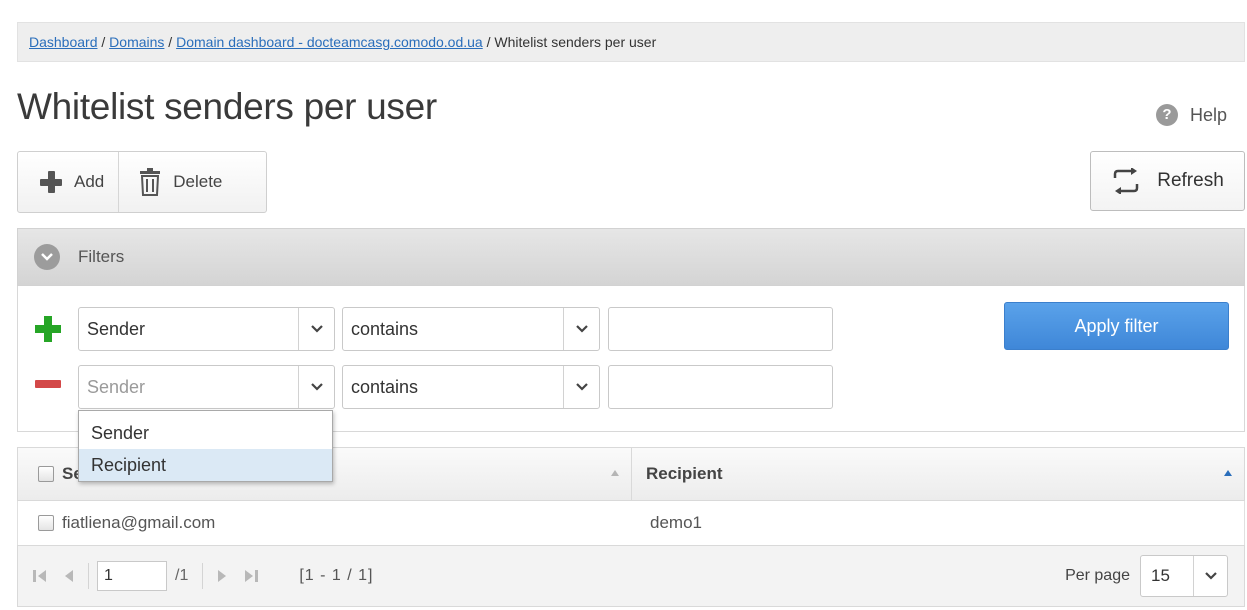  Describe the element at coordinates (89, 181) in the screenshot. I see `add-label: Add` at that location.